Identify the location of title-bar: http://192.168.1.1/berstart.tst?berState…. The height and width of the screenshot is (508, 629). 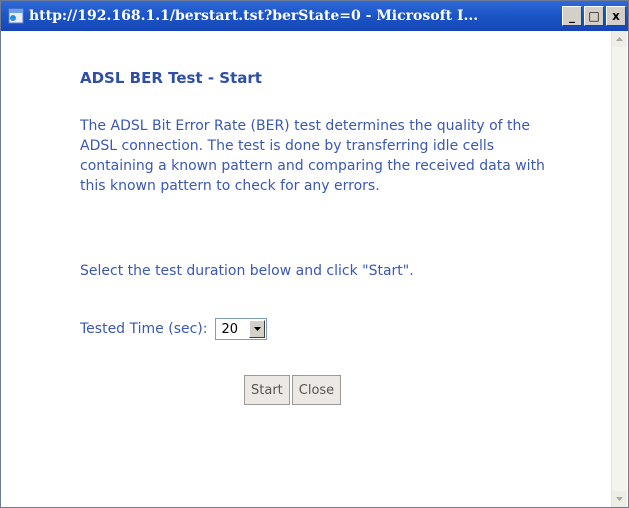
(314, 16).